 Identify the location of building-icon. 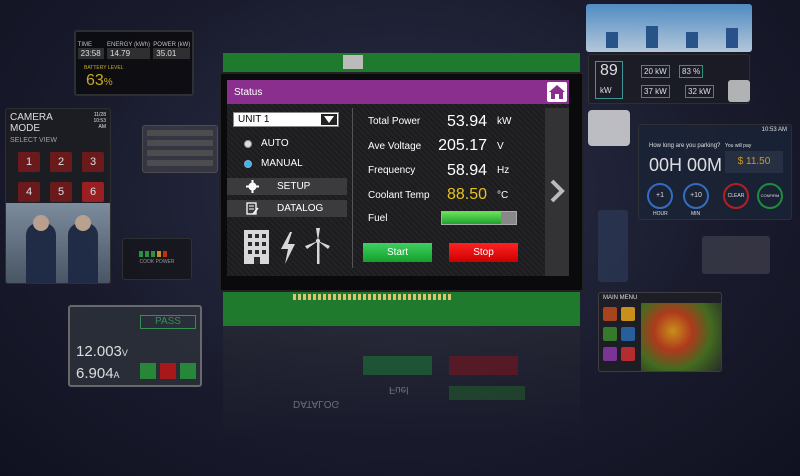
(256, 247).